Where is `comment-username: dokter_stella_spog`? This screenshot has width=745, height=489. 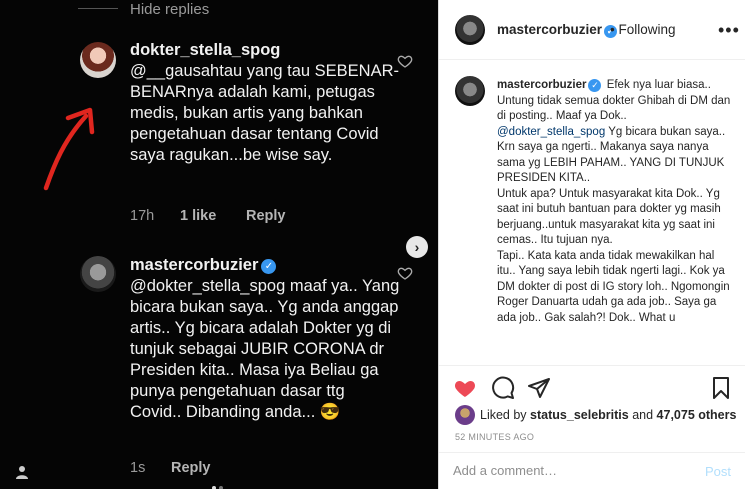
comment-username: dokter_stella_spog is located at coordinates (205, 50).